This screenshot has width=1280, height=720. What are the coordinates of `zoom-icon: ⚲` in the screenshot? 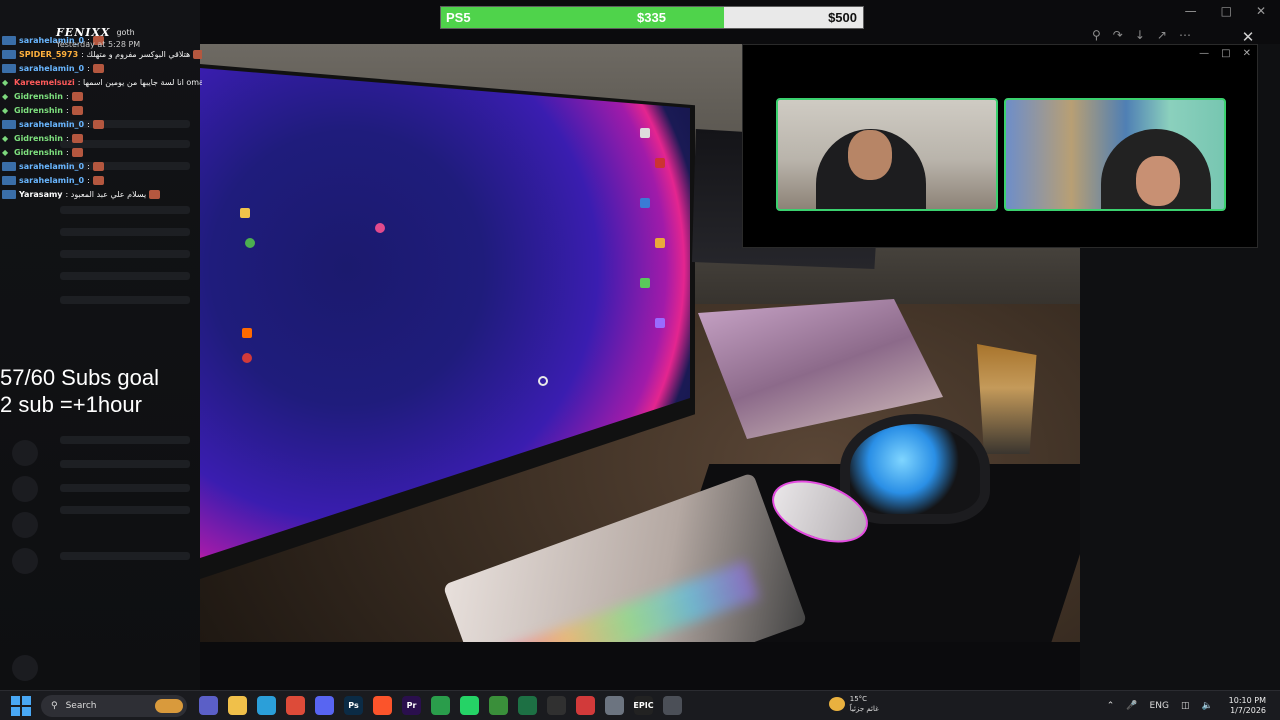 It's located at (1096, 35).